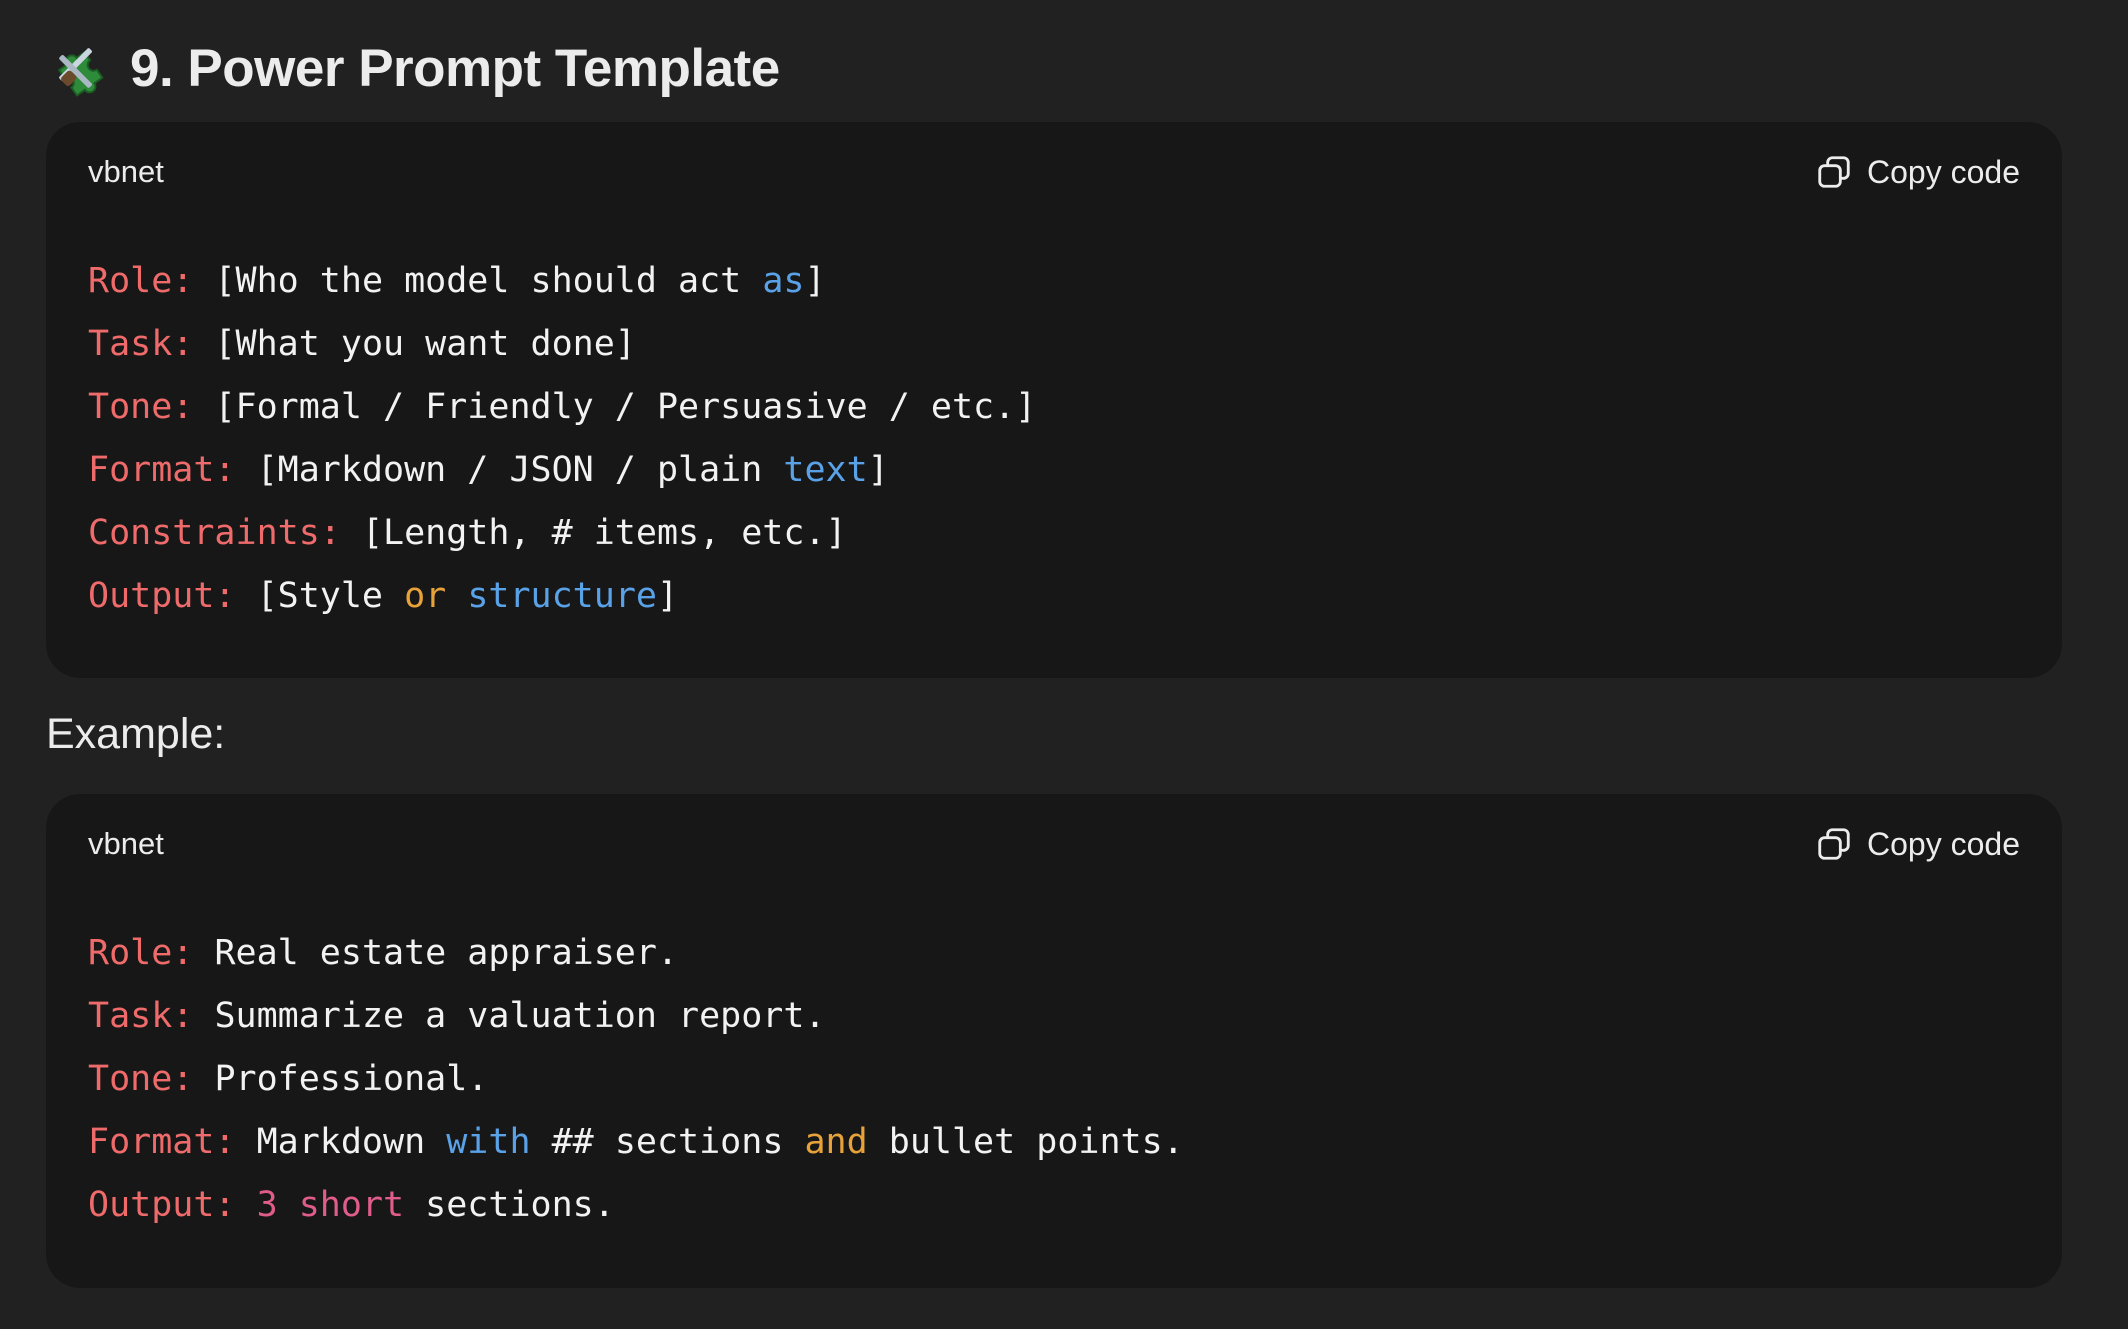  Describe the element at coordinates (80, 72) in the screenshot. I see `puzzle-piece-icon` at that location.